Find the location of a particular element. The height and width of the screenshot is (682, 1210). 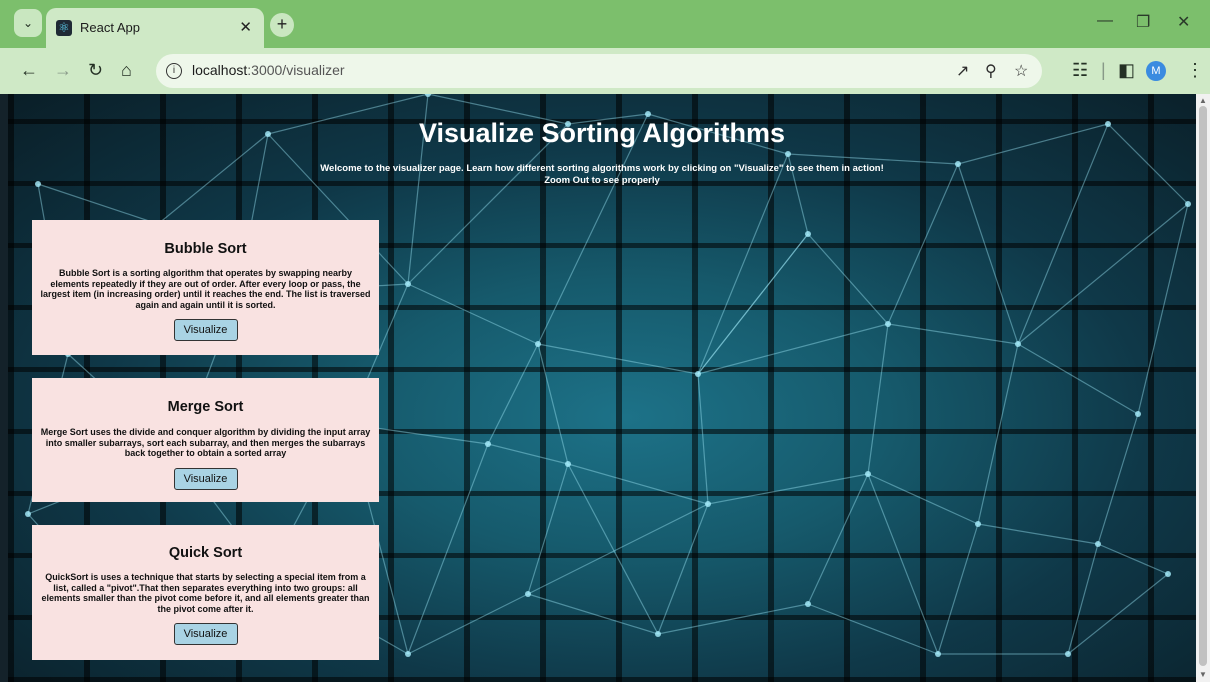

tab-search-button: ⌄ is located at coordinates (28, 23).